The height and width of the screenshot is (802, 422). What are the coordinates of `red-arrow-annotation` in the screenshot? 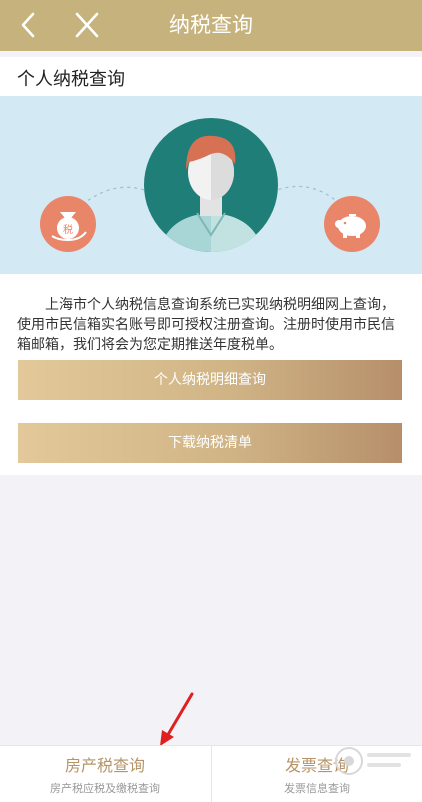 It's located at (177, 719).